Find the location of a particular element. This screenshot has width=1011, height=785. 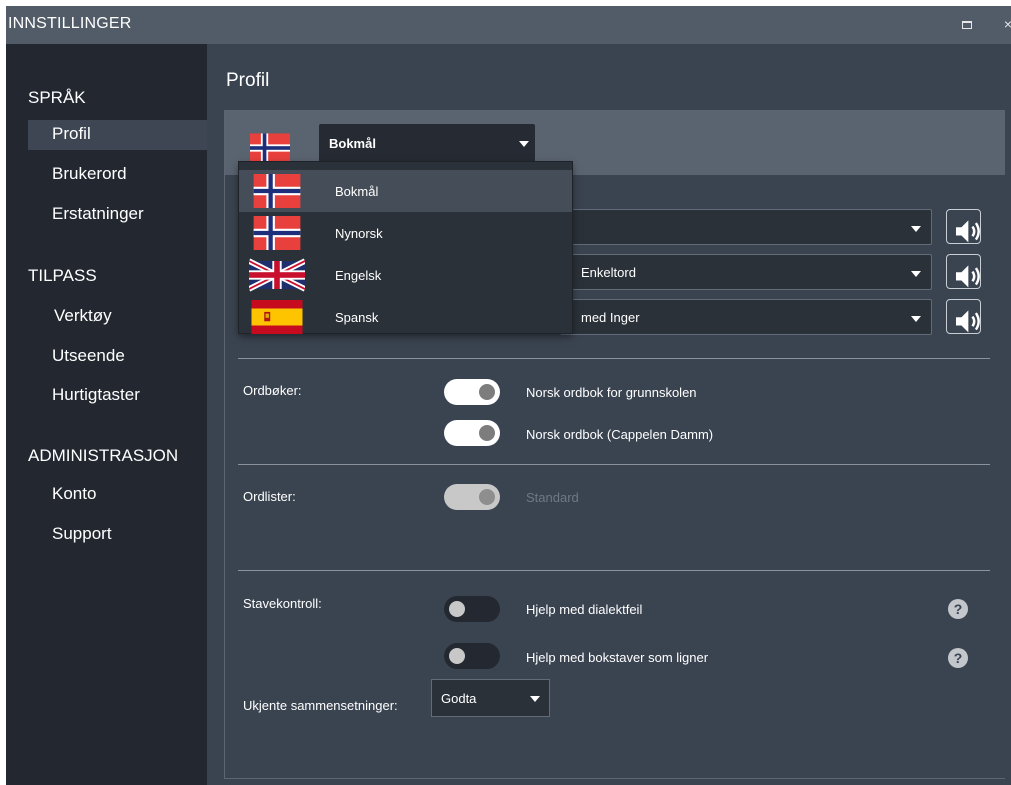

sidebar-item-hurtigtaster: Hurtigtaster is located at coordinates (117, 396).